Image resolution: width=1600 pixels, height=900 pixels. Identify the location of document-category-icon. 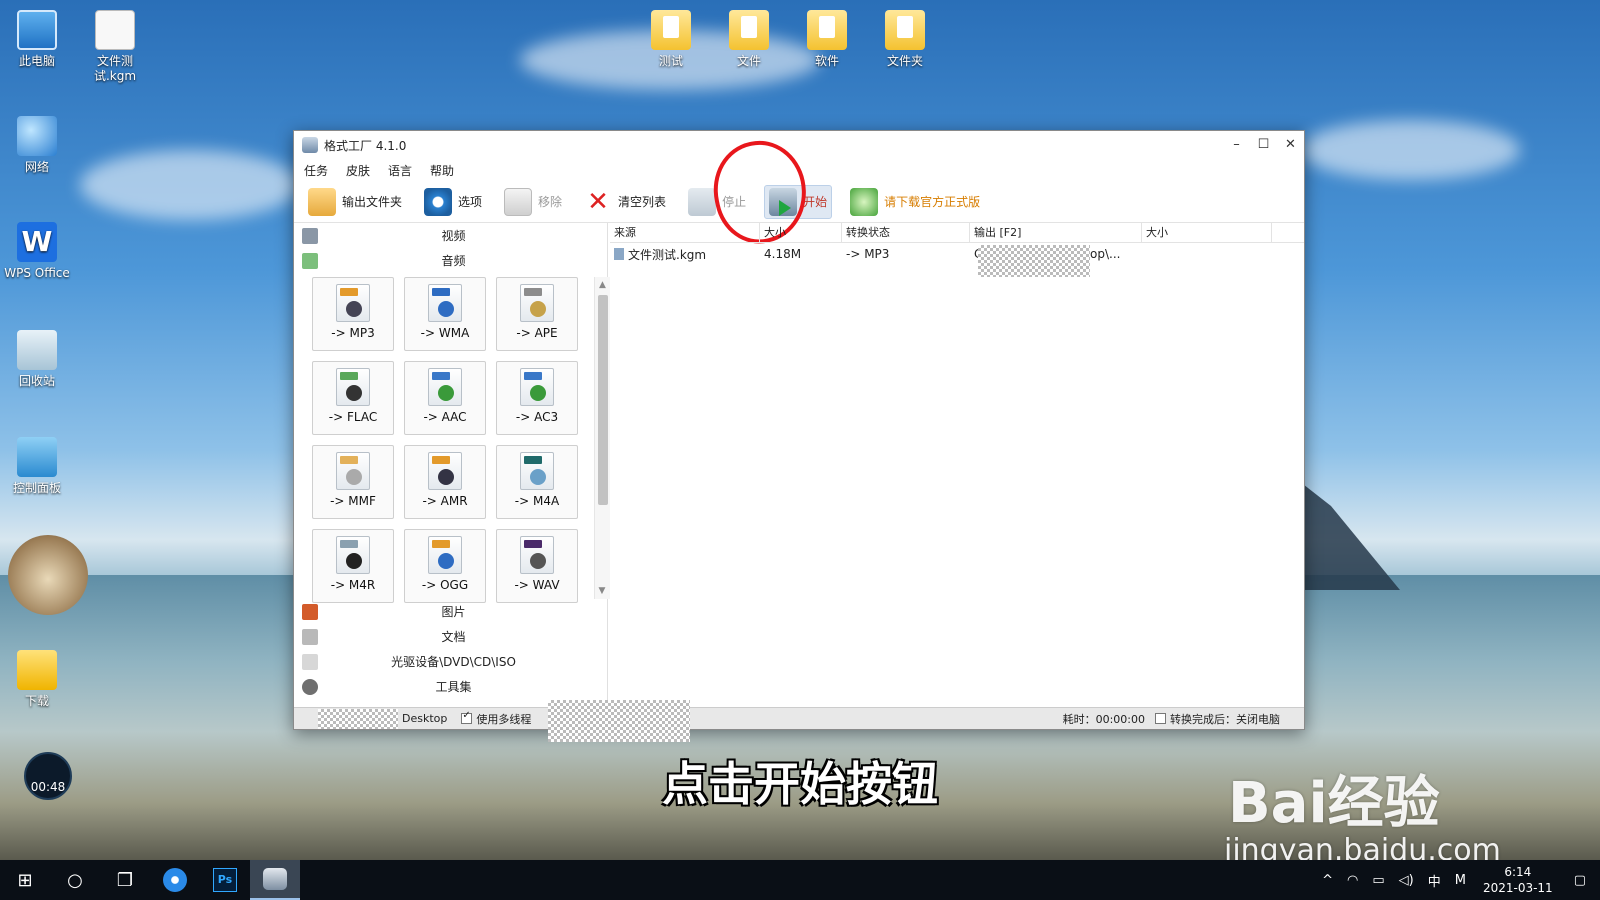
(310, 636).